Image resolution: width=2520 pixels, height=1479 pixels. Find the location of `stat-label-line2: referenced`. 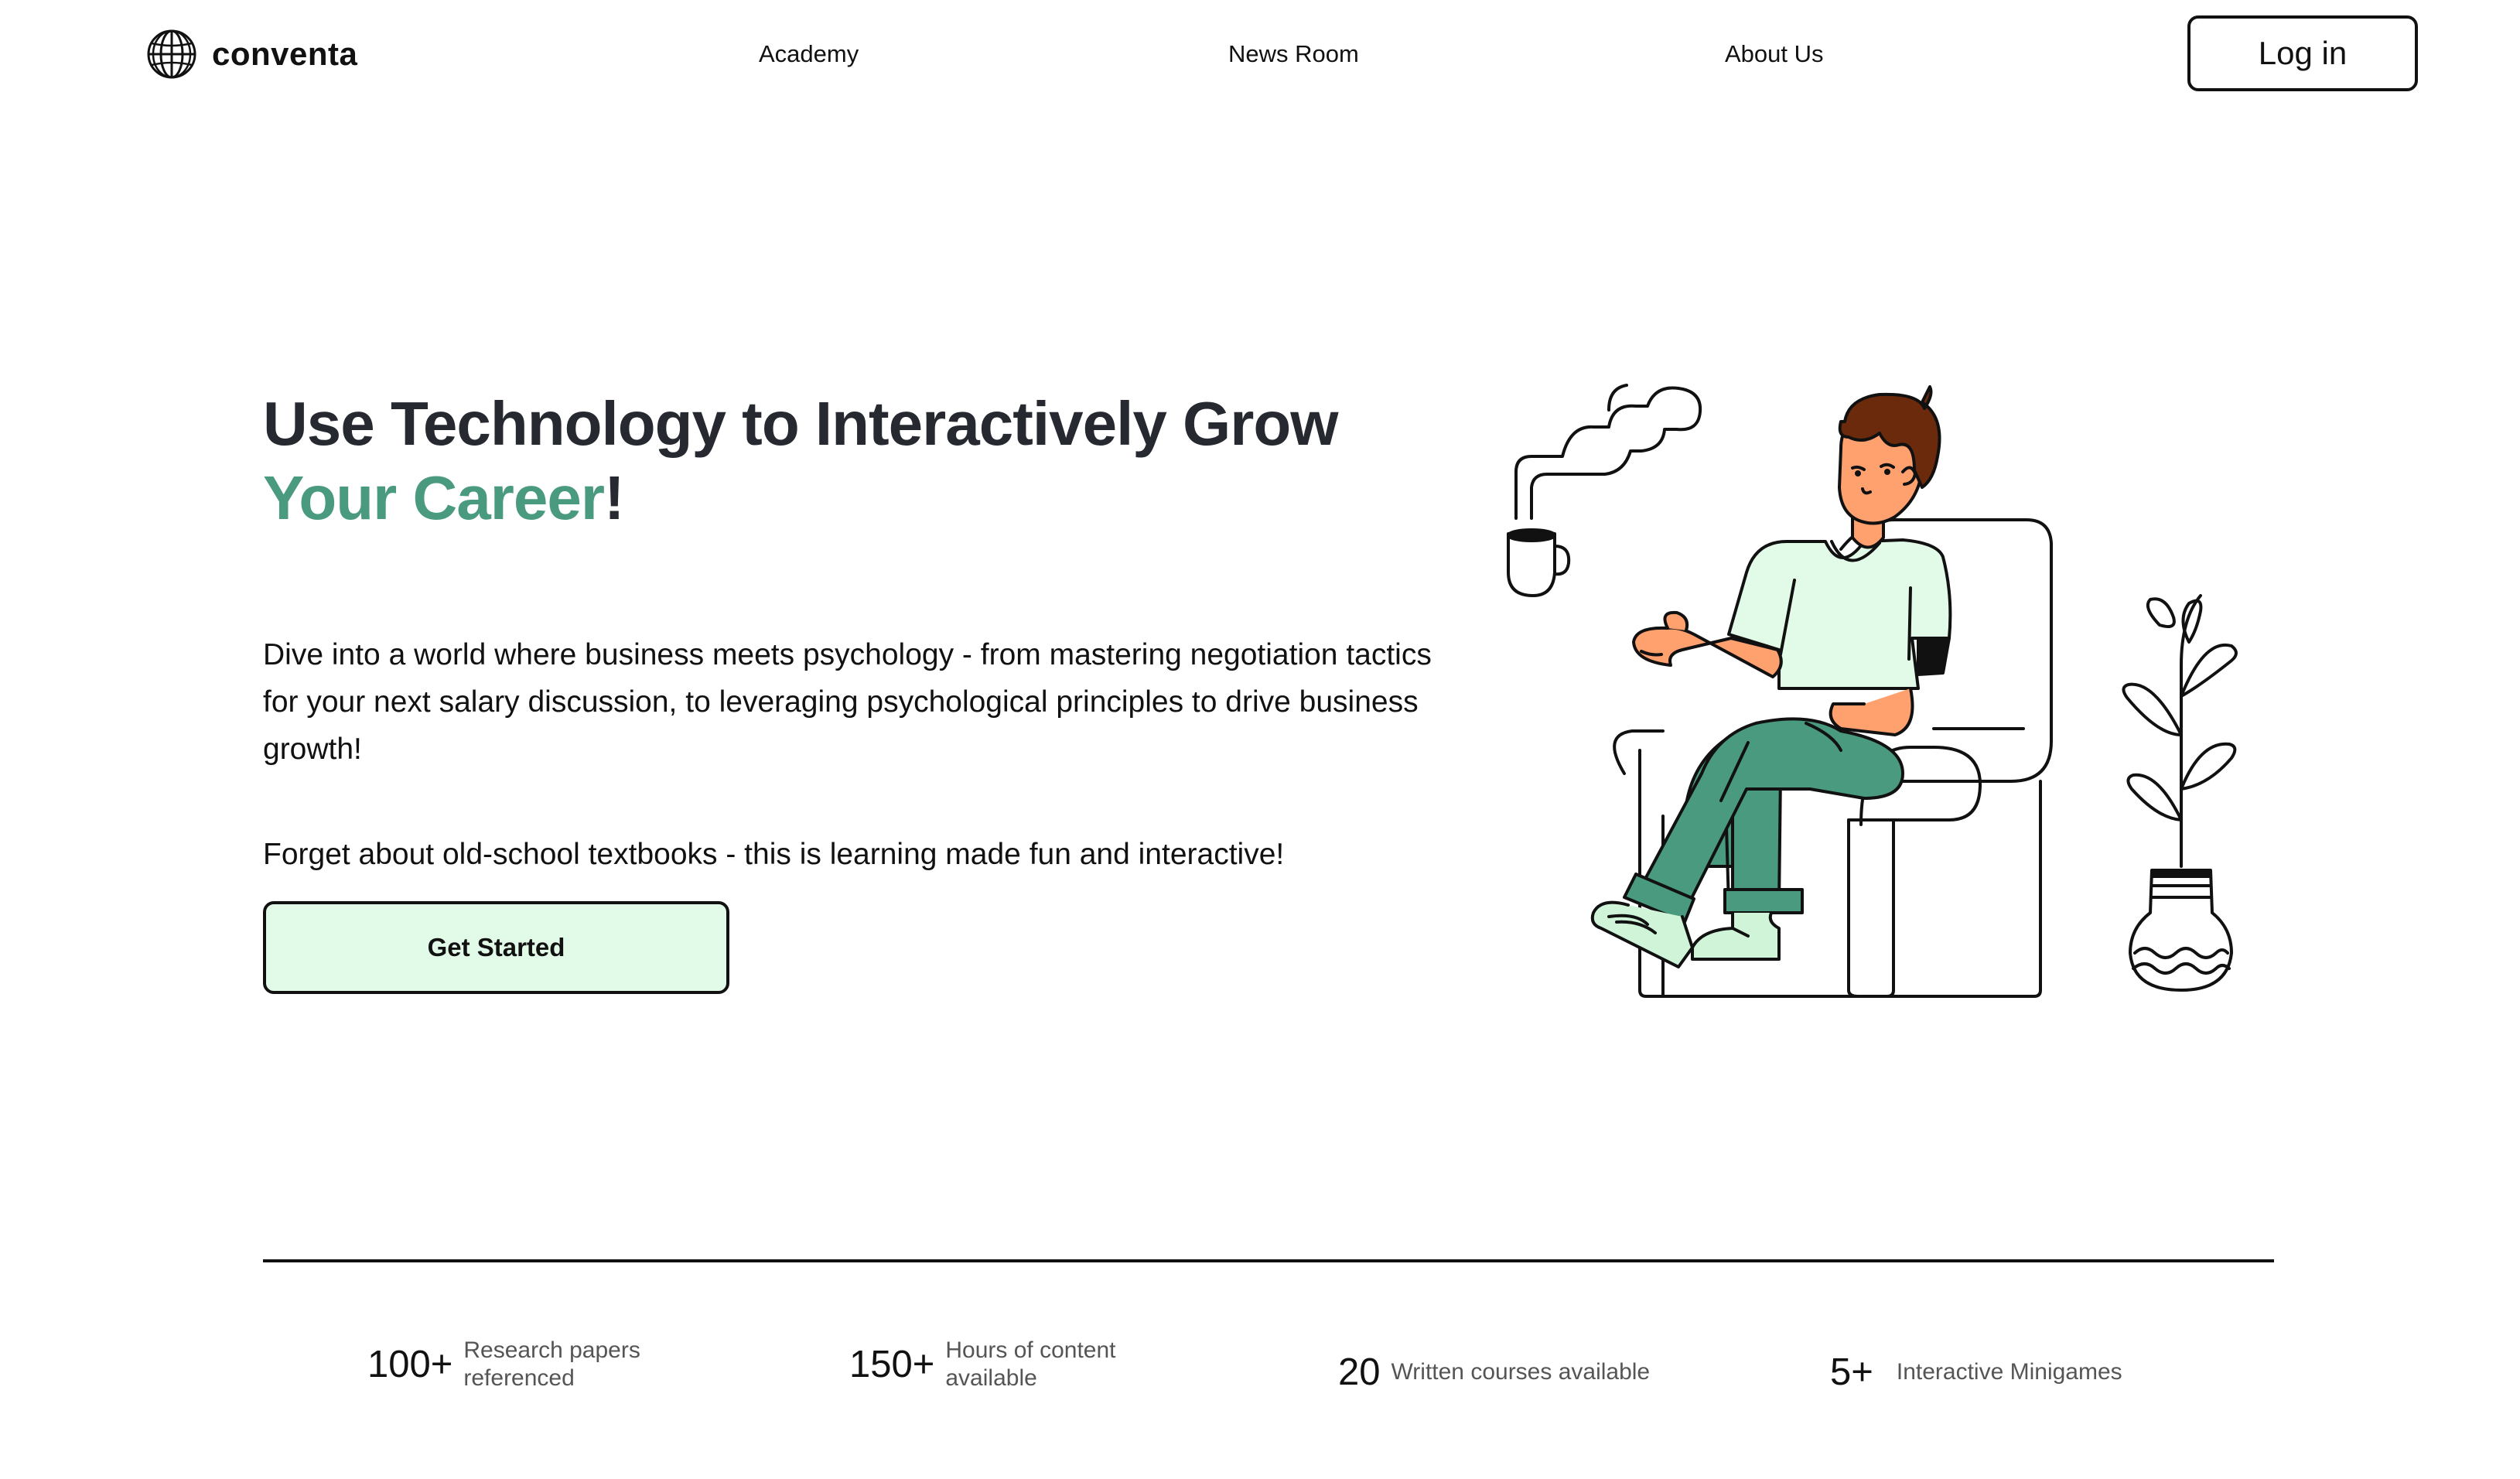

stat-label-line2: referenced is located at coordinates (519, 1378).